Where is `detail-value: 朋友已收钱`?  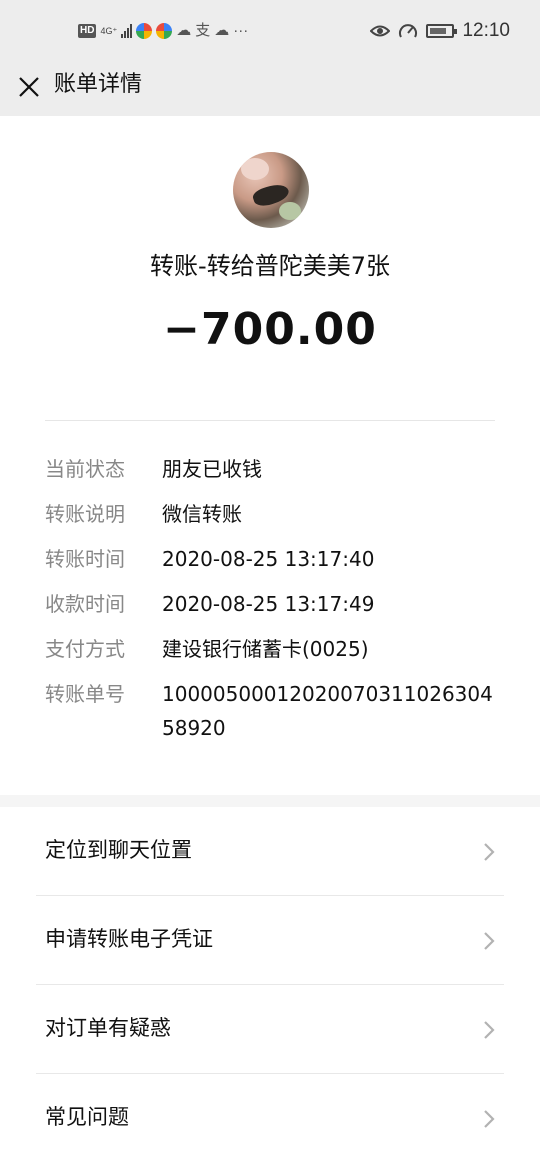 detail-value: 朋友已收钱 is located at coordinates (212, 469).